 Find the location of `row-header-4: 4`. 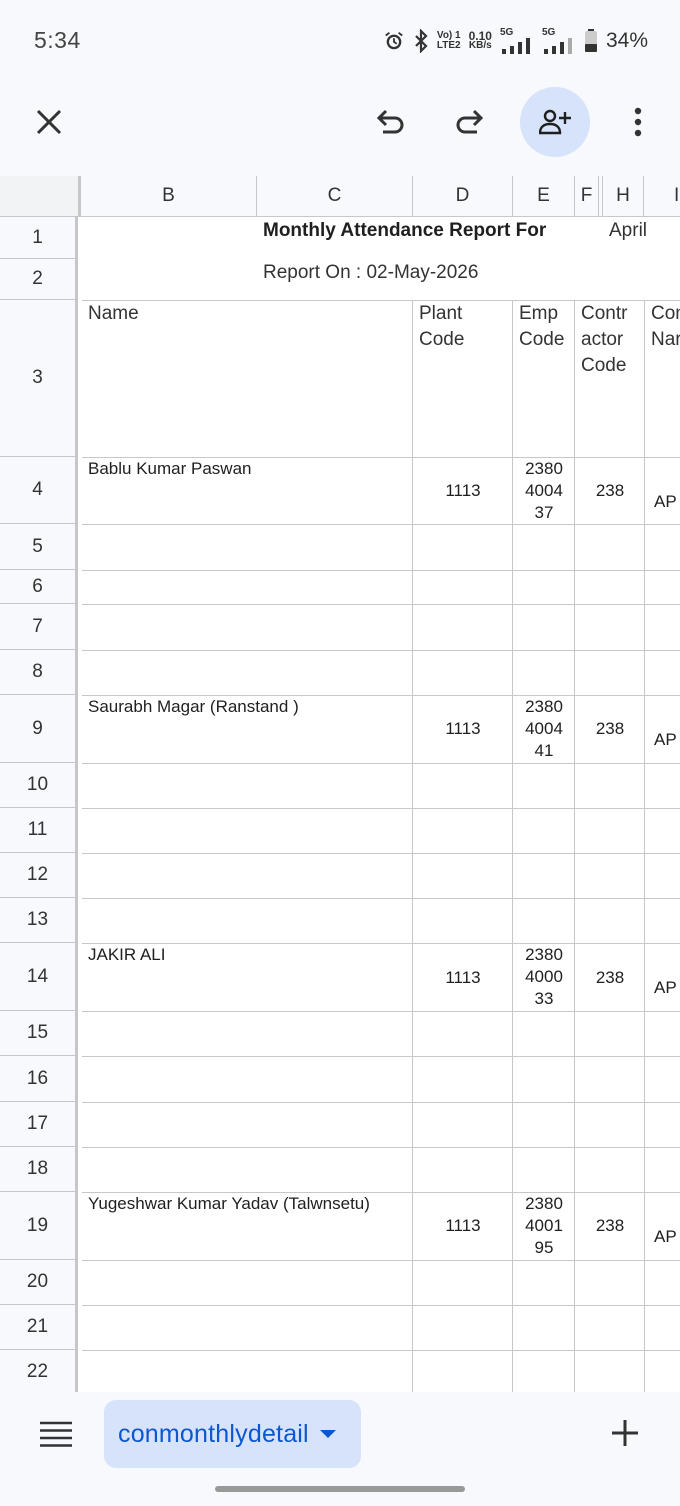

row-header-4: 4 is located at coordinates (39, 490).